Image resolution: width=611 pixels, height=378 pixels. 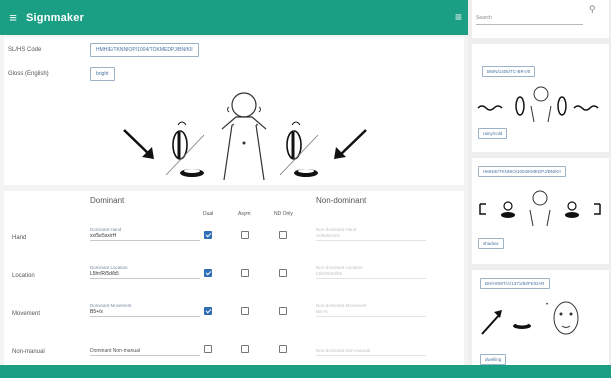 I want to click on location-input-label: Dominant Location, so click(x=109, y=267).